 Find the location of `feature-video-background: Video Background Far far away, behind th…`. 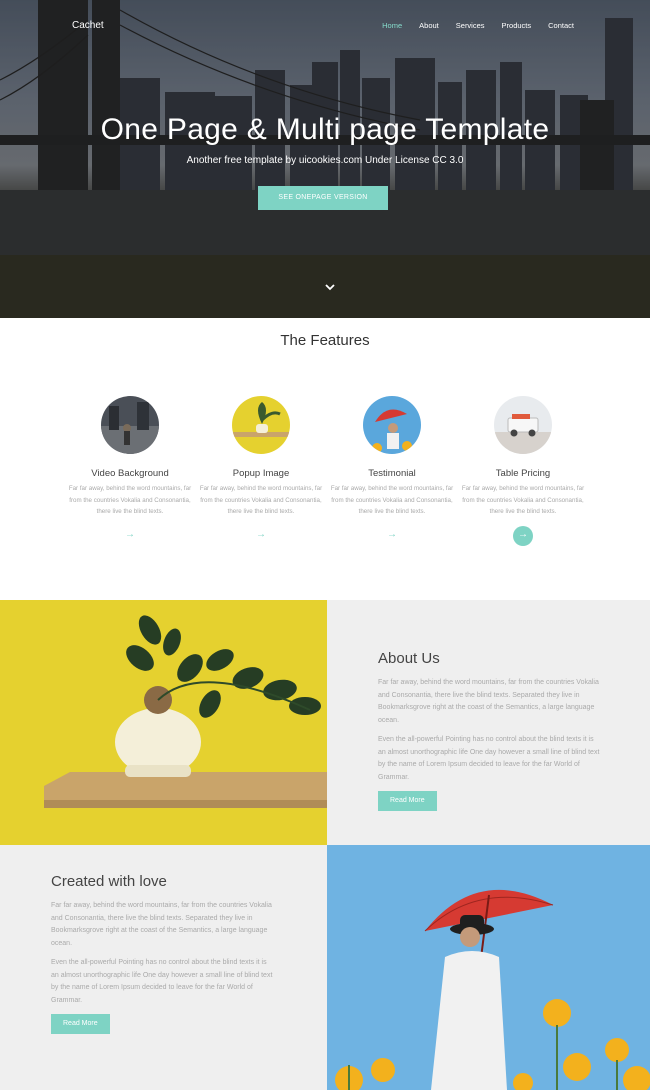

feature-video-background: Video Background Far far away, behind th… is located at coordinates (130, 471).